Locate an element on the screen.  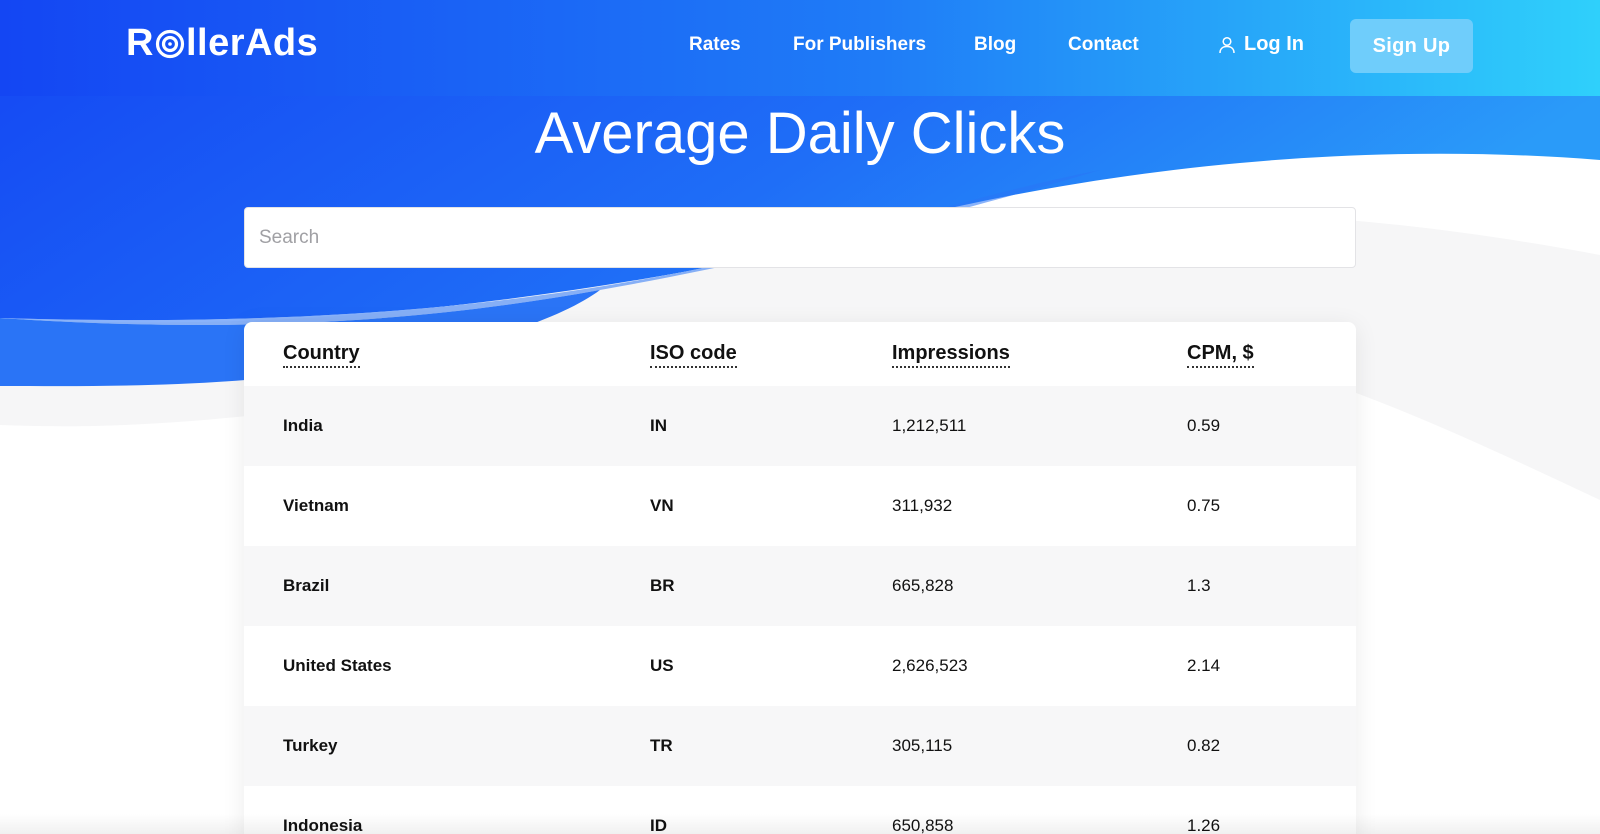
user-icon is located at coordinates (1227, 44).